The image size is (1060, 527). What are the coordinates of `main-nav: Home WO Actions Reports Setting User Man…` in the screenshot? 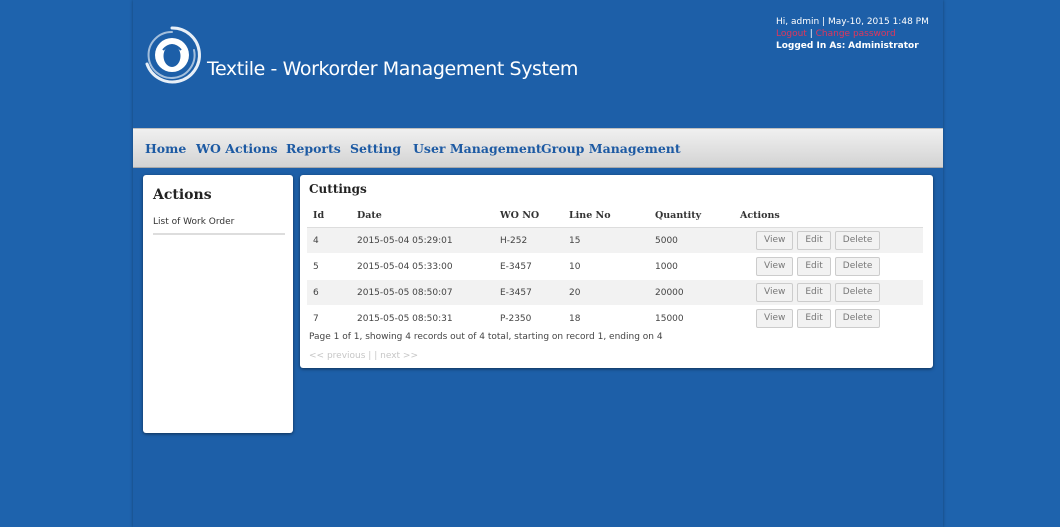 It's located at (538, 148).